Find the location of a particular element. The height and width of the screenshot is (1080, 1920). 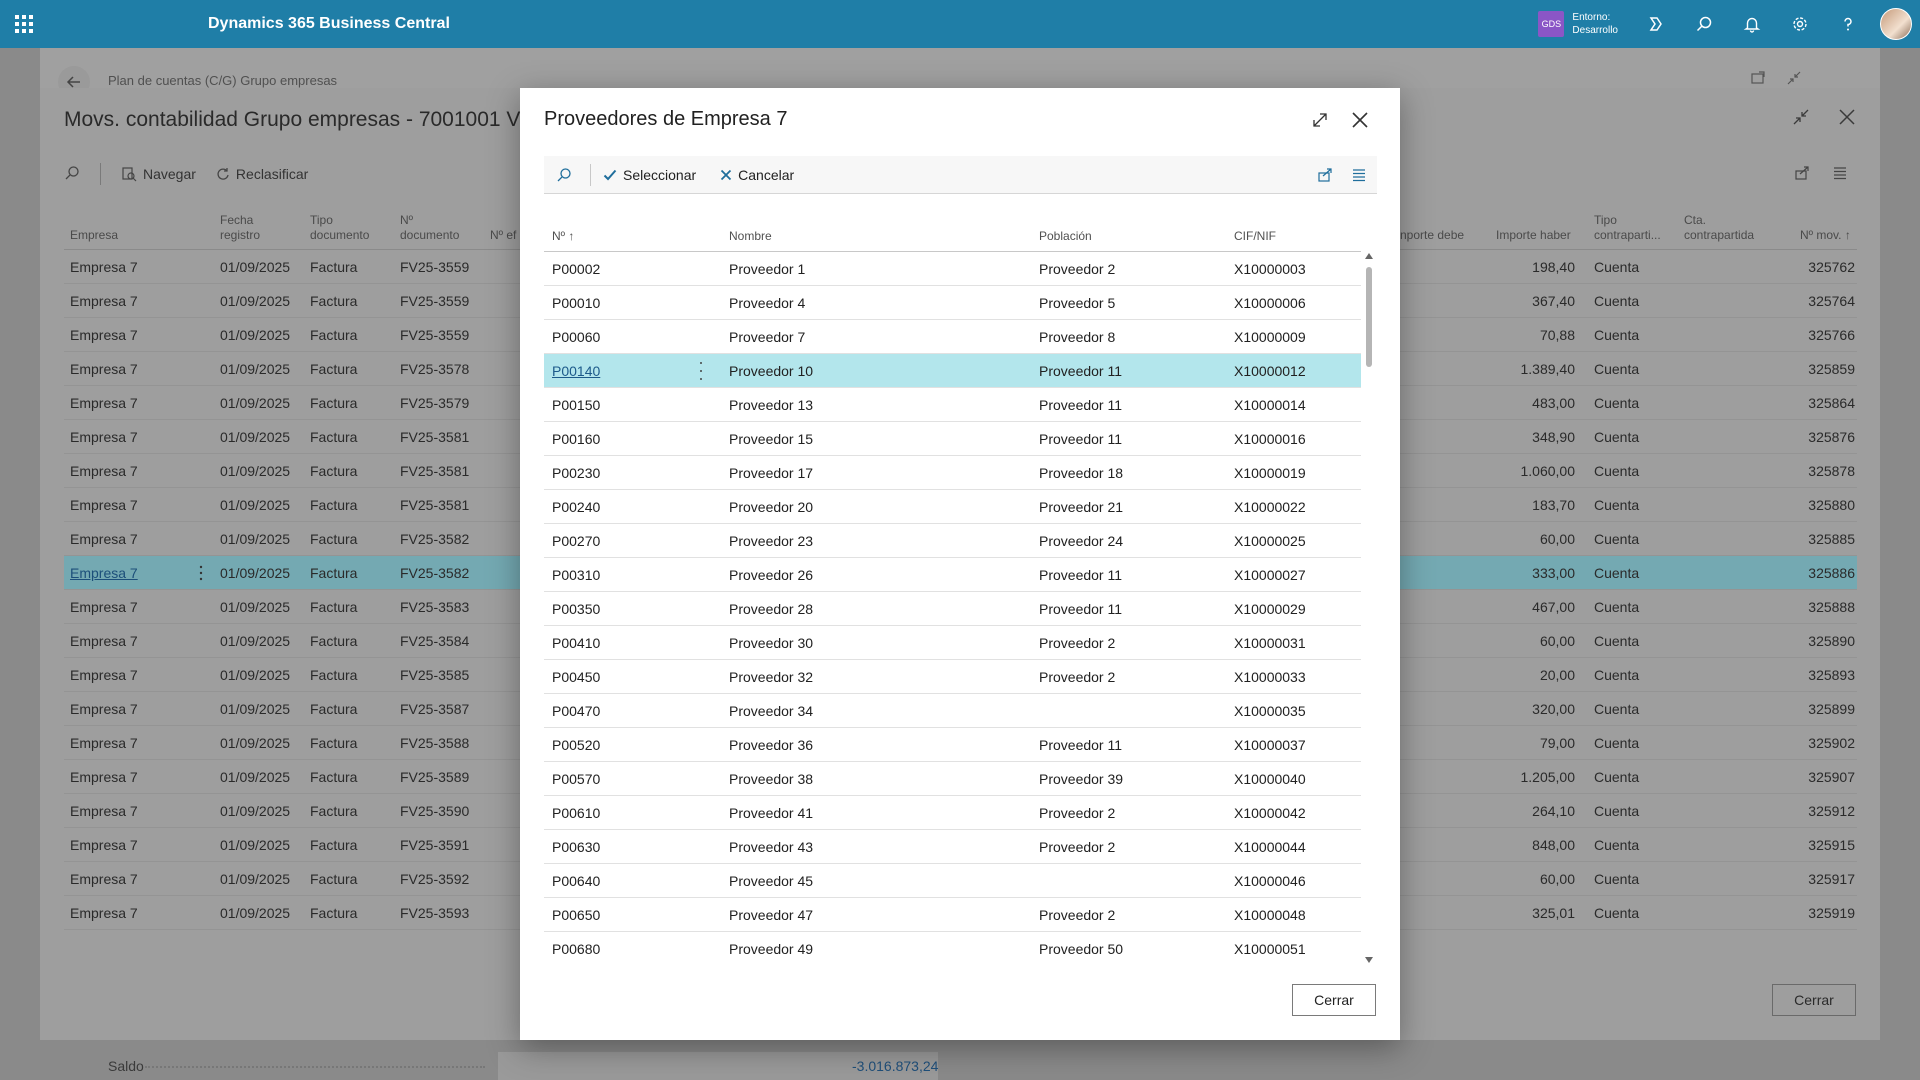

table-row: P00160 Proveedor 15 Proveedor 11 X10000016 is located at coordinates (952, 439).